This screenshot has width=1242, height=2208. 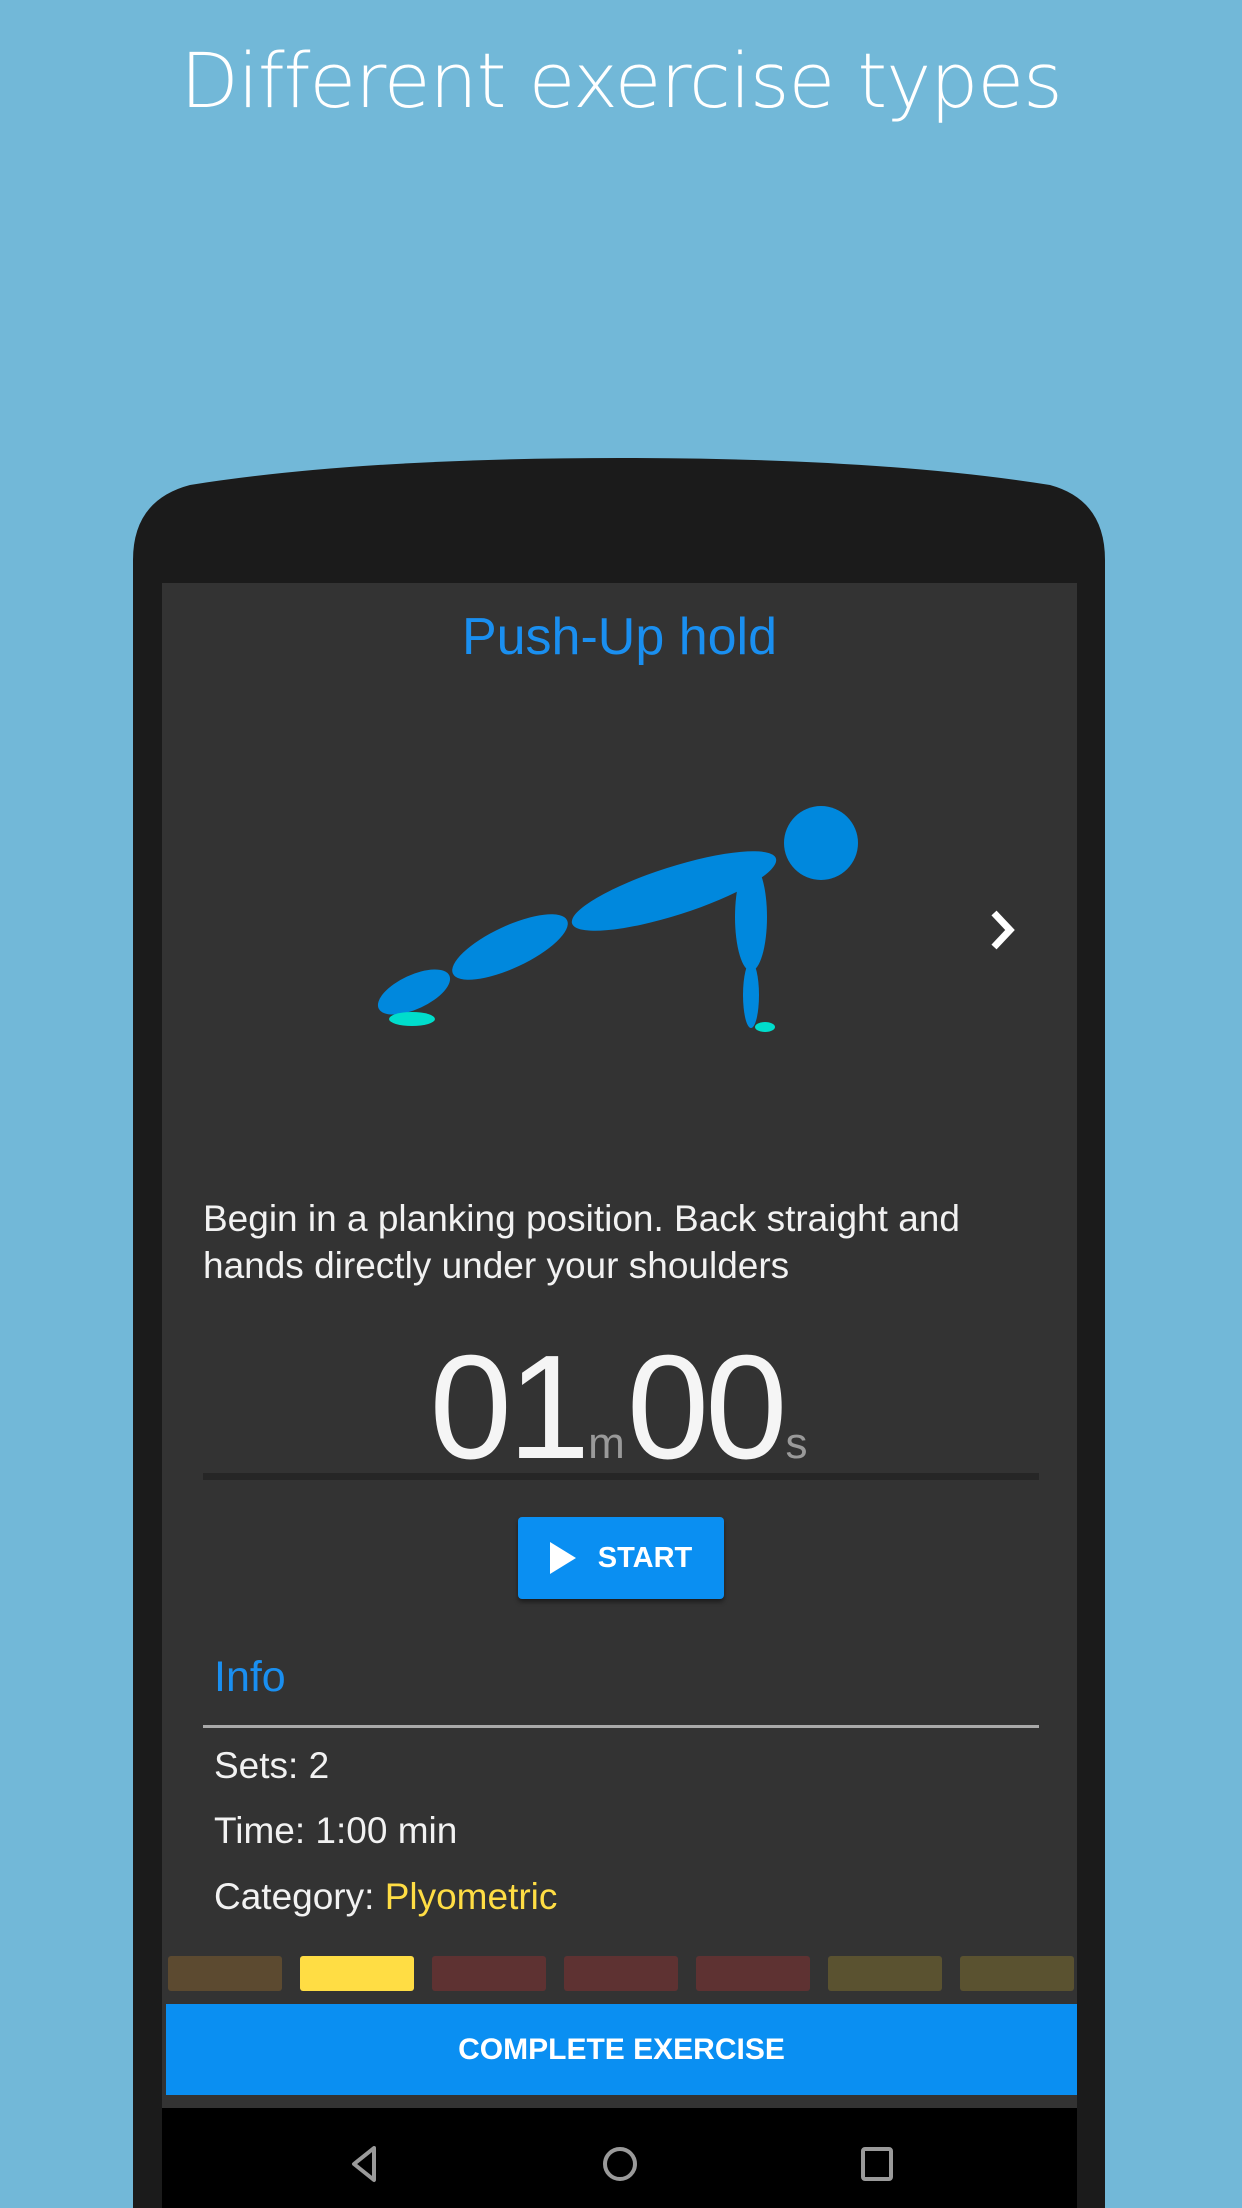 What do you see at coordinates (751, 995) in the screenshot?
I see `figure-forearm` at bounding box center [751, 995].